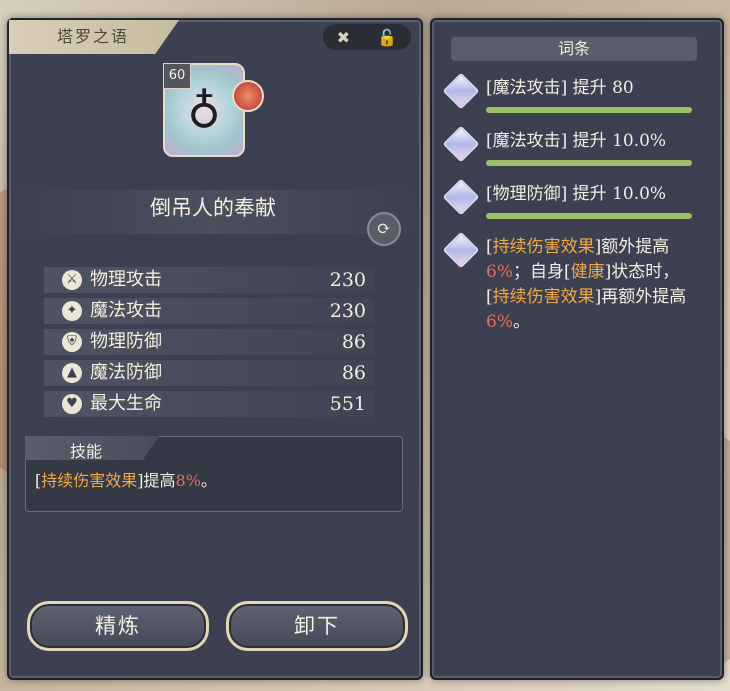 The height and width of the screenshot is (691, 730). What do you see at coordinates (213, 208) in the screenshot?
I see `item-name: 倒吊人的奉献` at bounding box center [213, 208].